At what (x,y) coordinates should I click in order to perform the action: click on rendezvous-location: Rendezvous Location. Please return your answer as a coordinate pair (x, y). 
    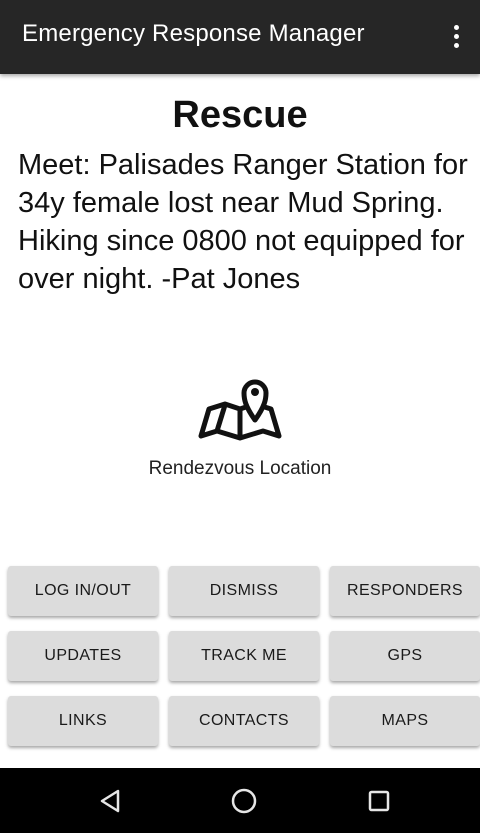
    Looking at the image, I should click on (240, 429).